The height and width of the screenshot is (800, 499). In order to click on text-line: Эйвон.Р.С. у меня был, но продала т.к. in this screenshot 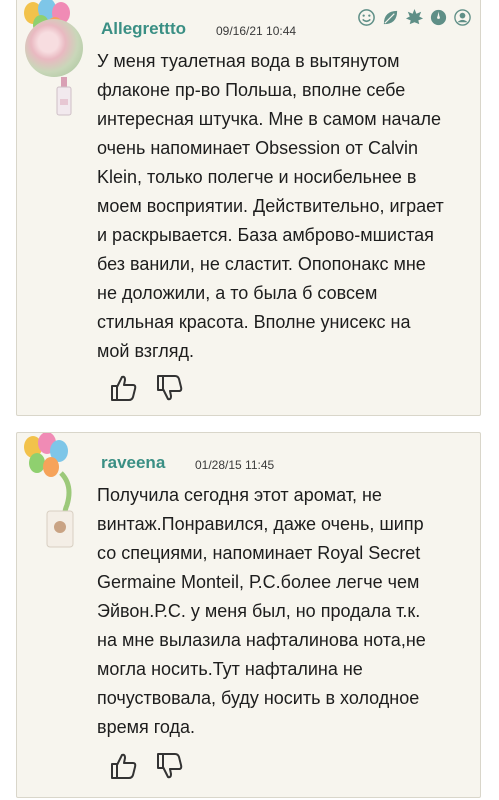, I will do `click(259, 611)`.